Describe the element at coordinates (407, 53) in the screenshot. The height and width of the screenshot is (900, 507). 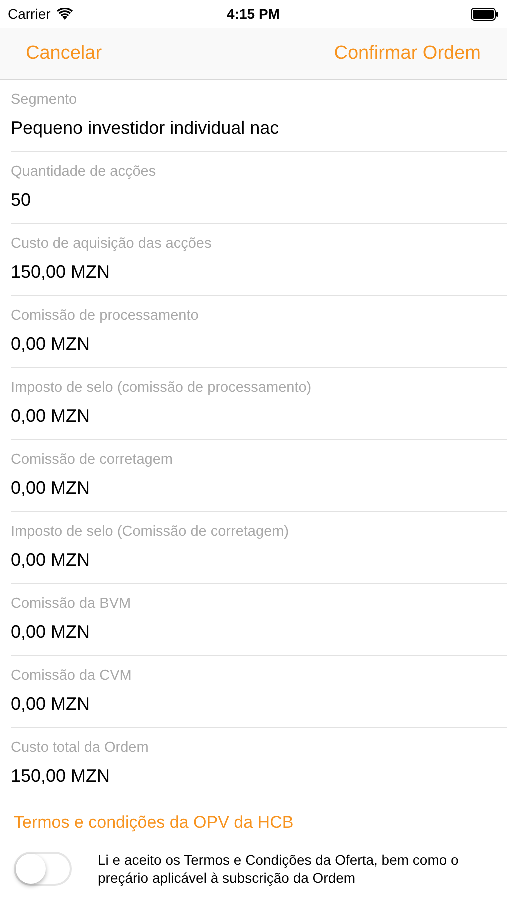
I see `confirm-order-button: Confirmar Ordem` at that location.